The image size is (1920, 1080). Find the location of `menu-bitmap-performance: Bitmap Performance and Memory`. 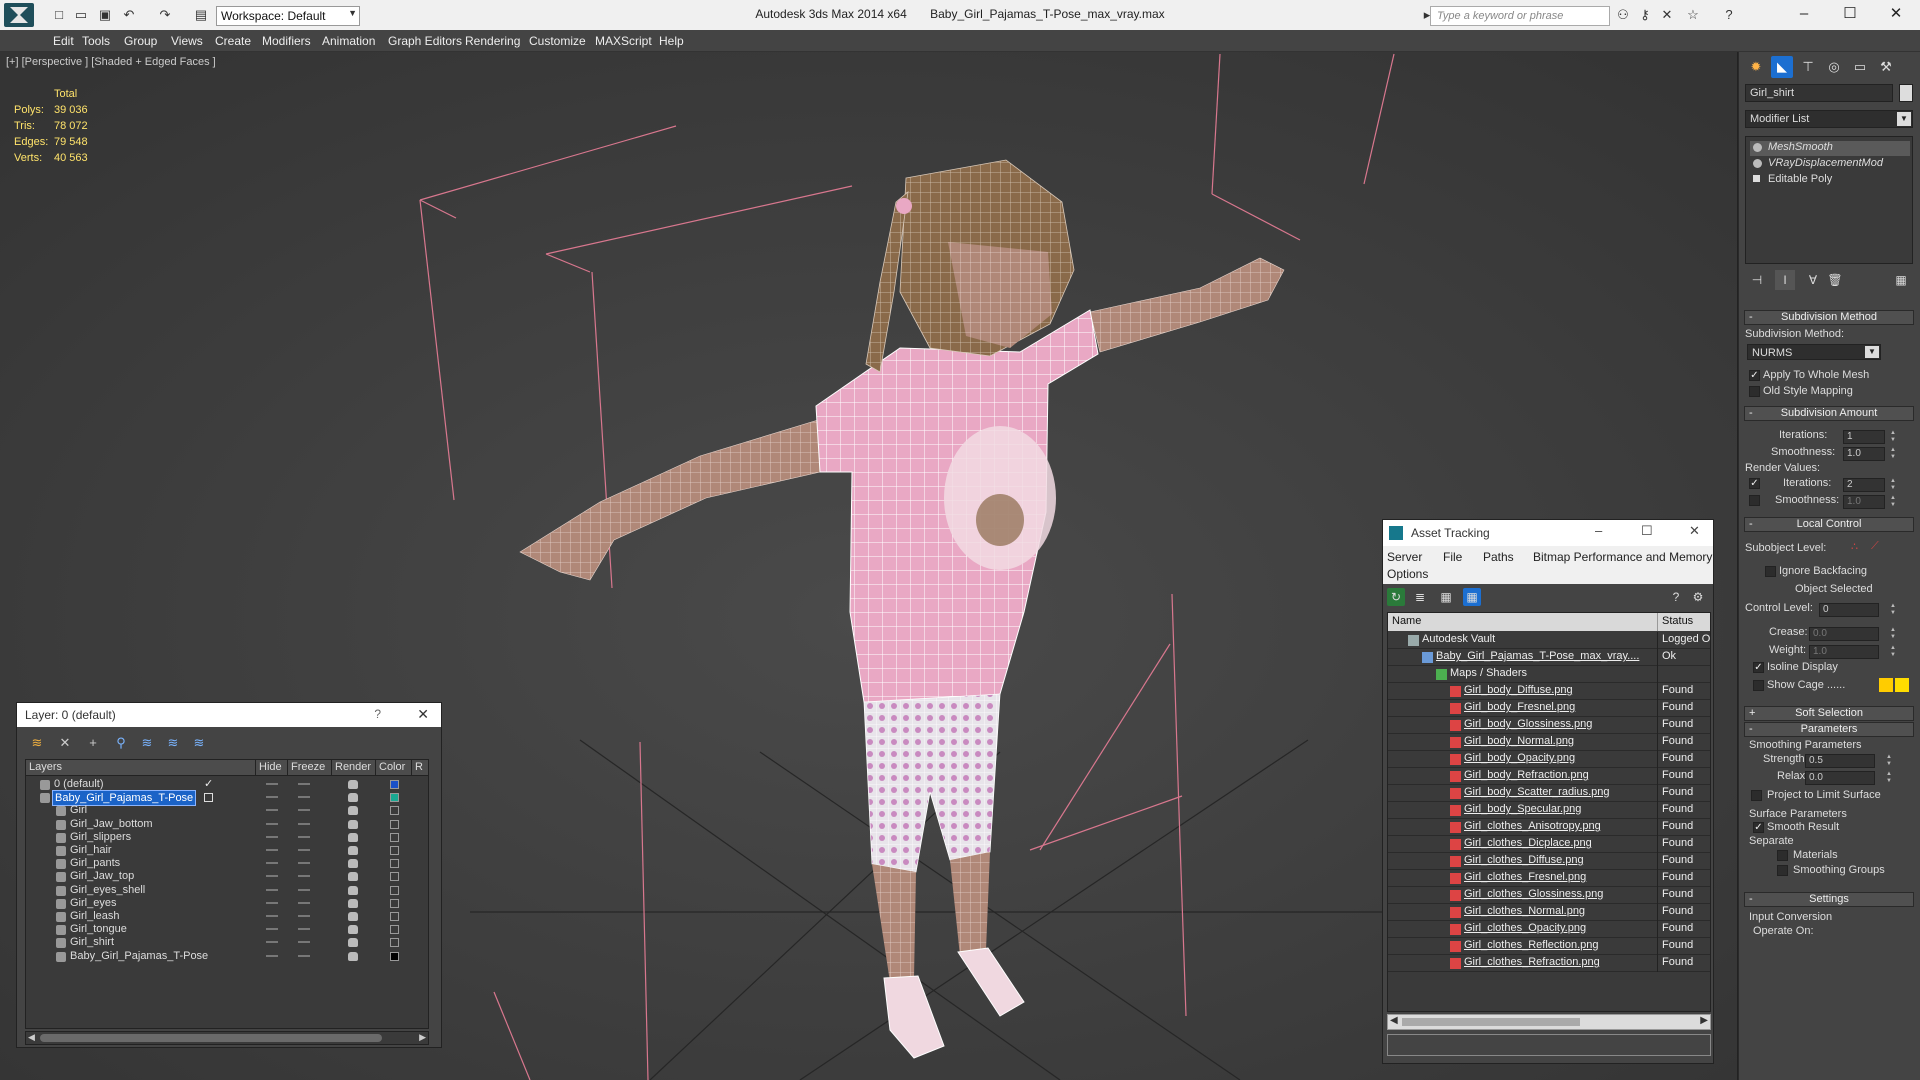

menu-bitmap-performance: Bitmap Performance and Memory is located at coordinates (1622, 557).